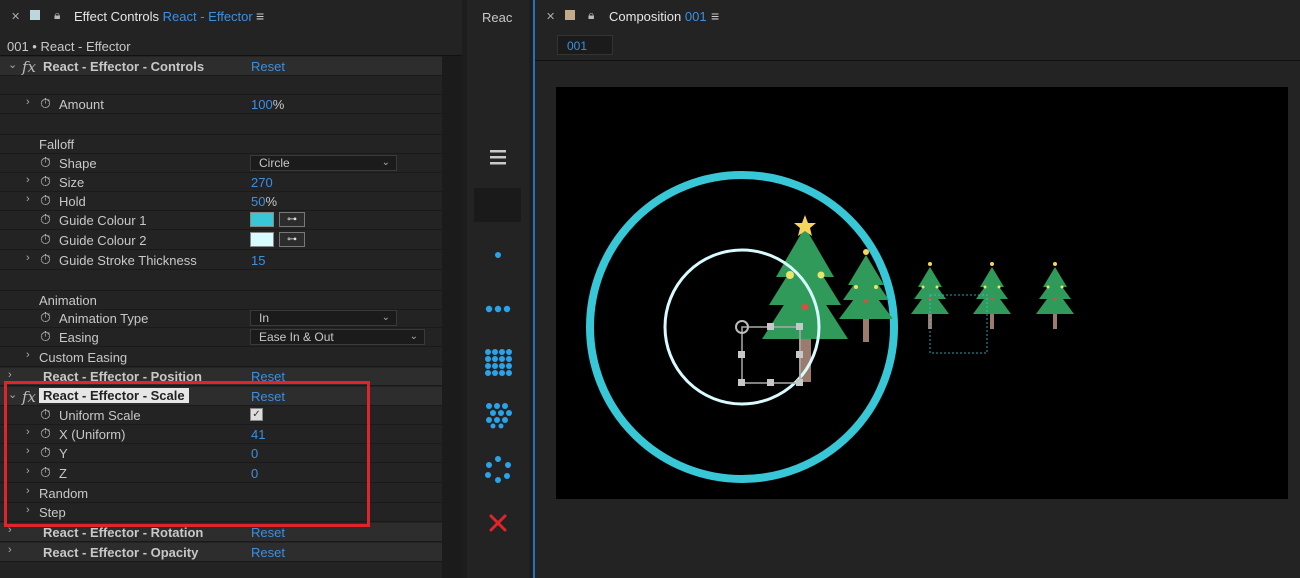 The width and height of the screenshot is (1300, 578). What do you see at coordinates (323, 163) in the screenshot?
I see `shape-dropdown: Circle ⌄` at bounding box center [323, 163].